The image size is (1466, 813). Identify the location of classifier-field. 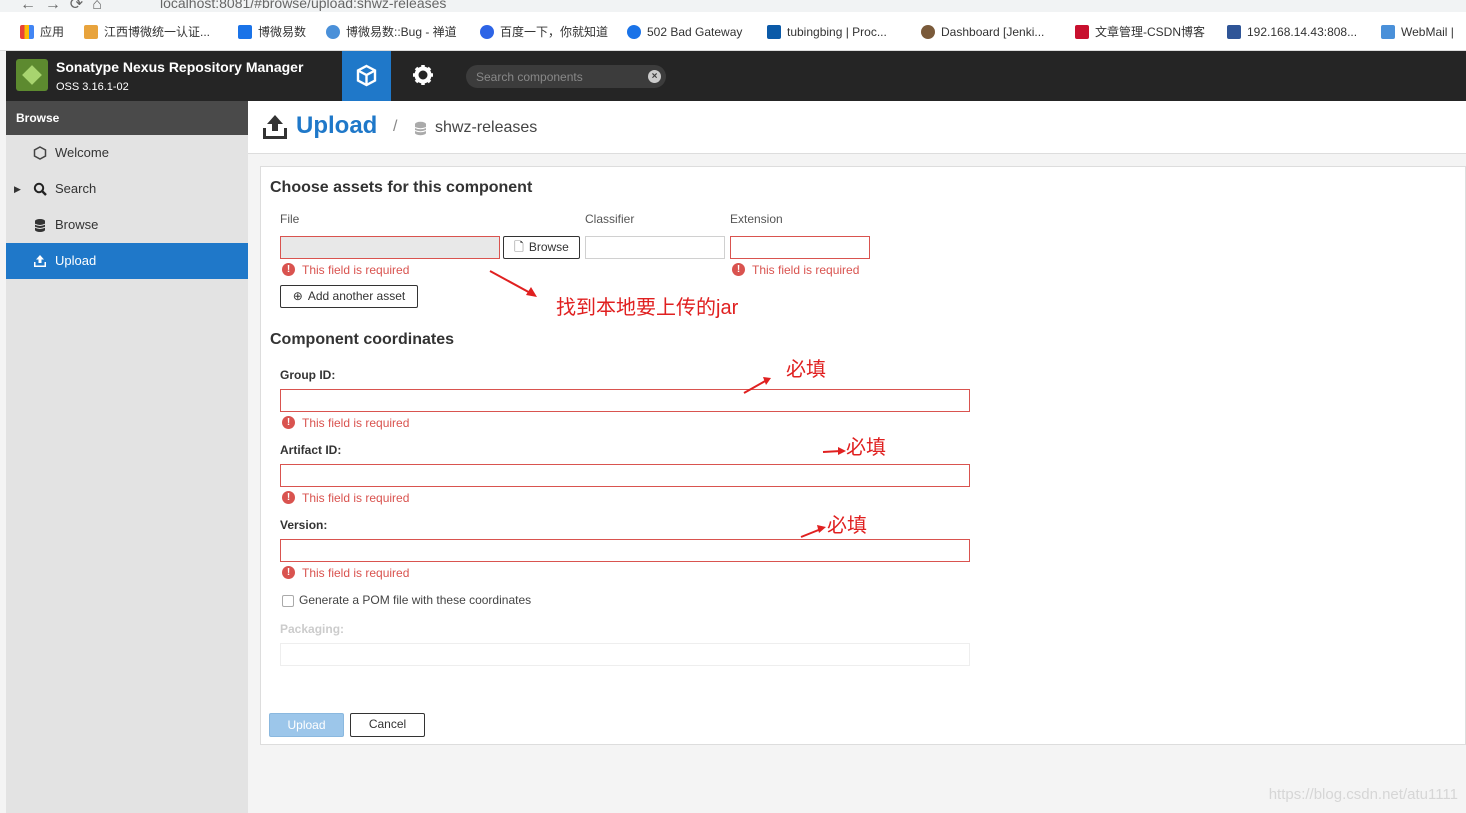
(655, 247).